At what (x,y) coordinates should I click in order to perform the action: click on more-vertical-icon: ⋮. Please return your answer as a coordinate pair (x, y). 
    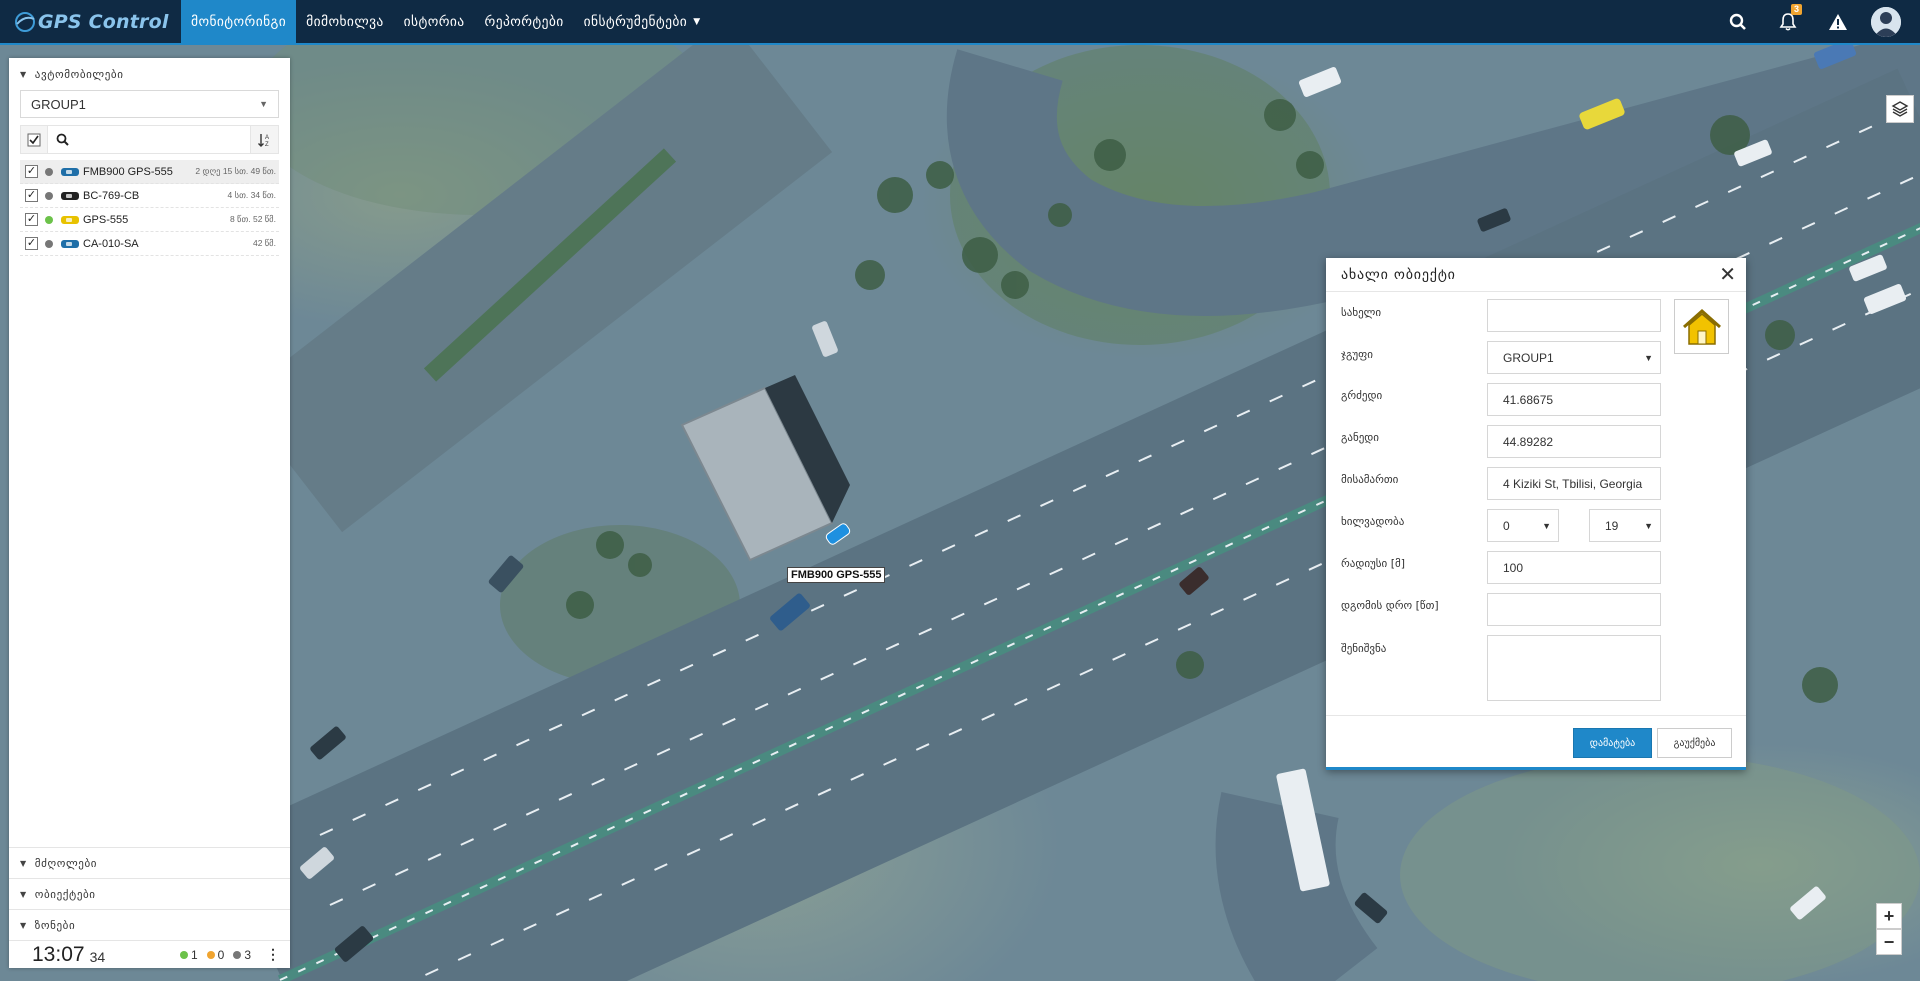
    Looking at the image, I should click on (273, 954).